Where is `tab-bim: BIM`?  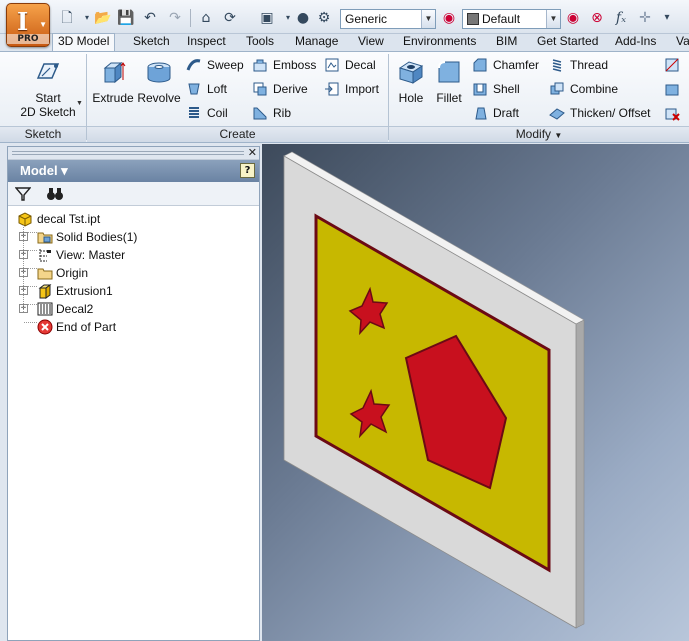
tab-bim: BIM is located at coordinates (506, 42).